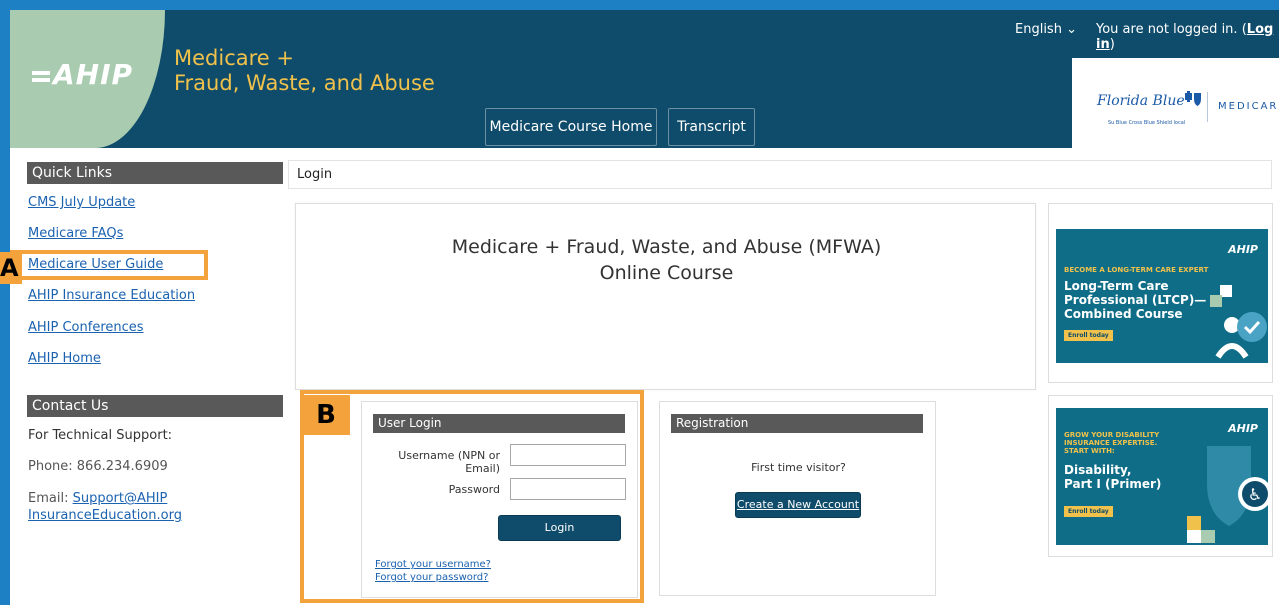 Image resolution: width=1279 pixels, height=605 pixels. I want to click on support-label: For Technical Support:, so click(100, 435).